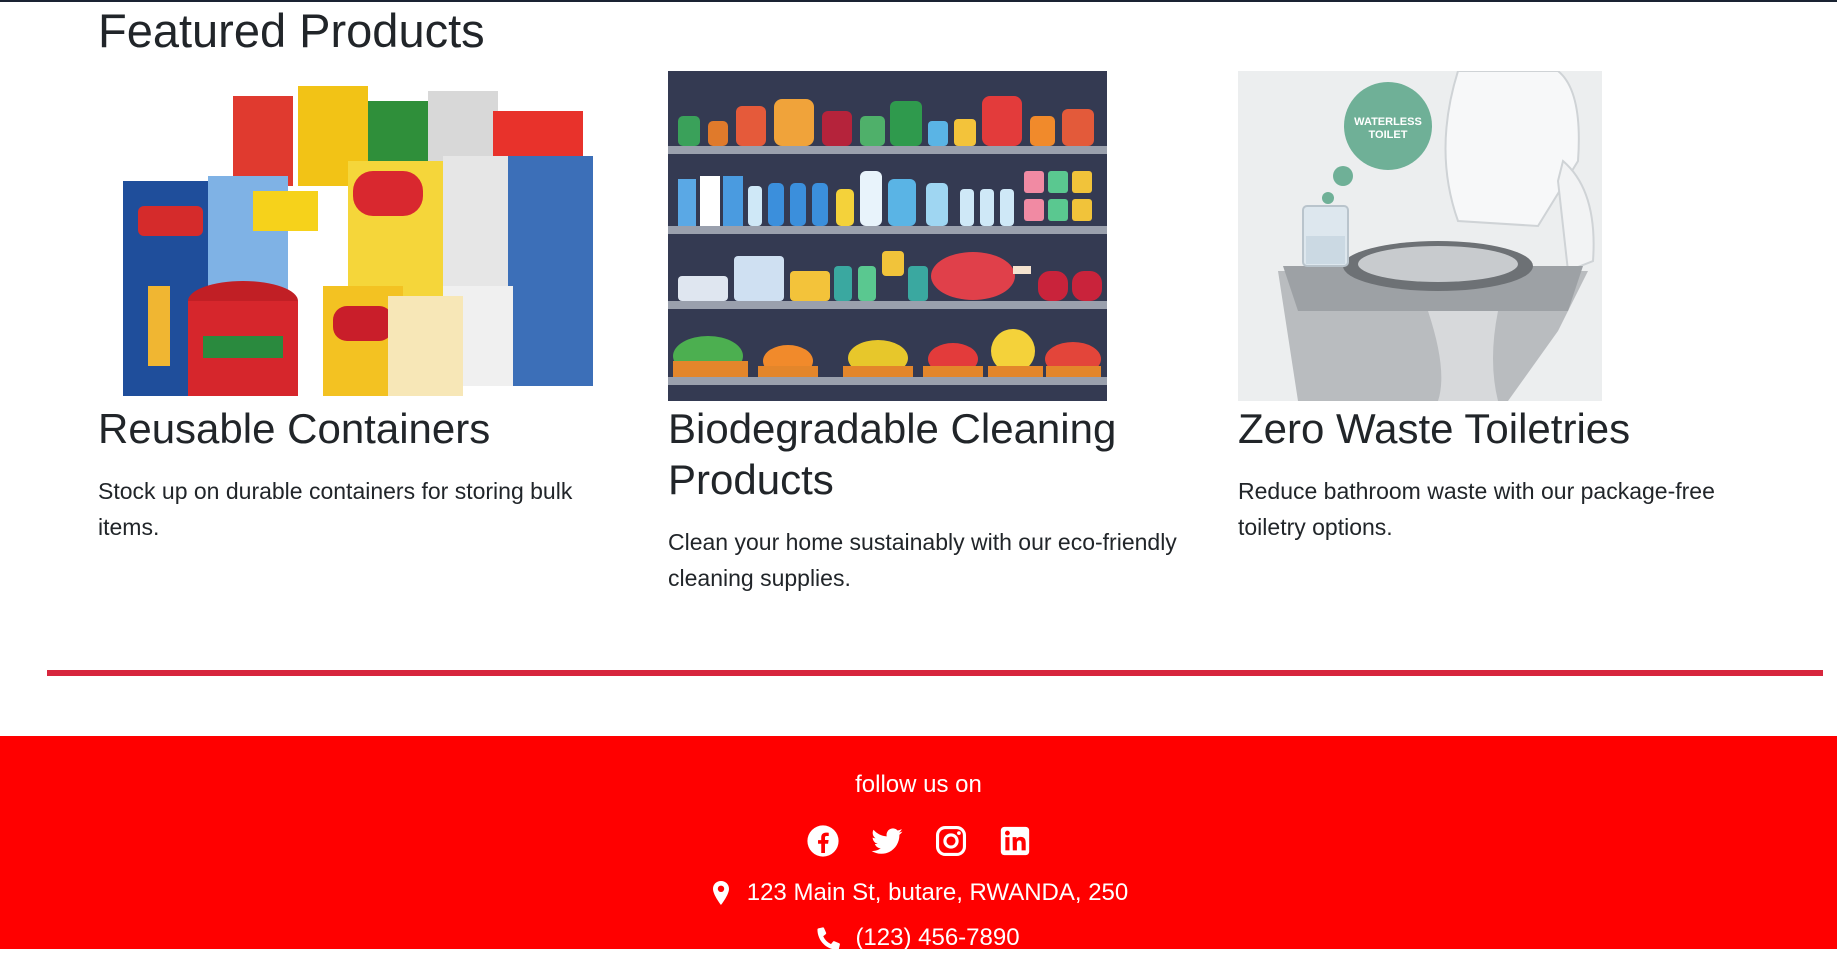 This screenshot has width=1837, height=953. What do you see at coordinates (720, 893) in the screenshot?
I see `location-pin-icon` at bounding box center [720, 893].